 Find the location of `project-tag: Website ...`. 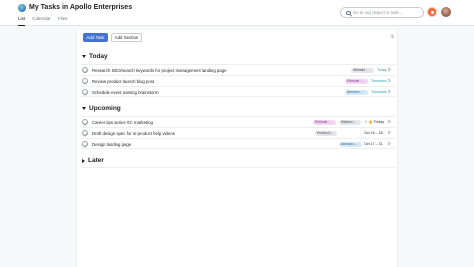

project-tag: Website ... is located at coordinates (362, 70).